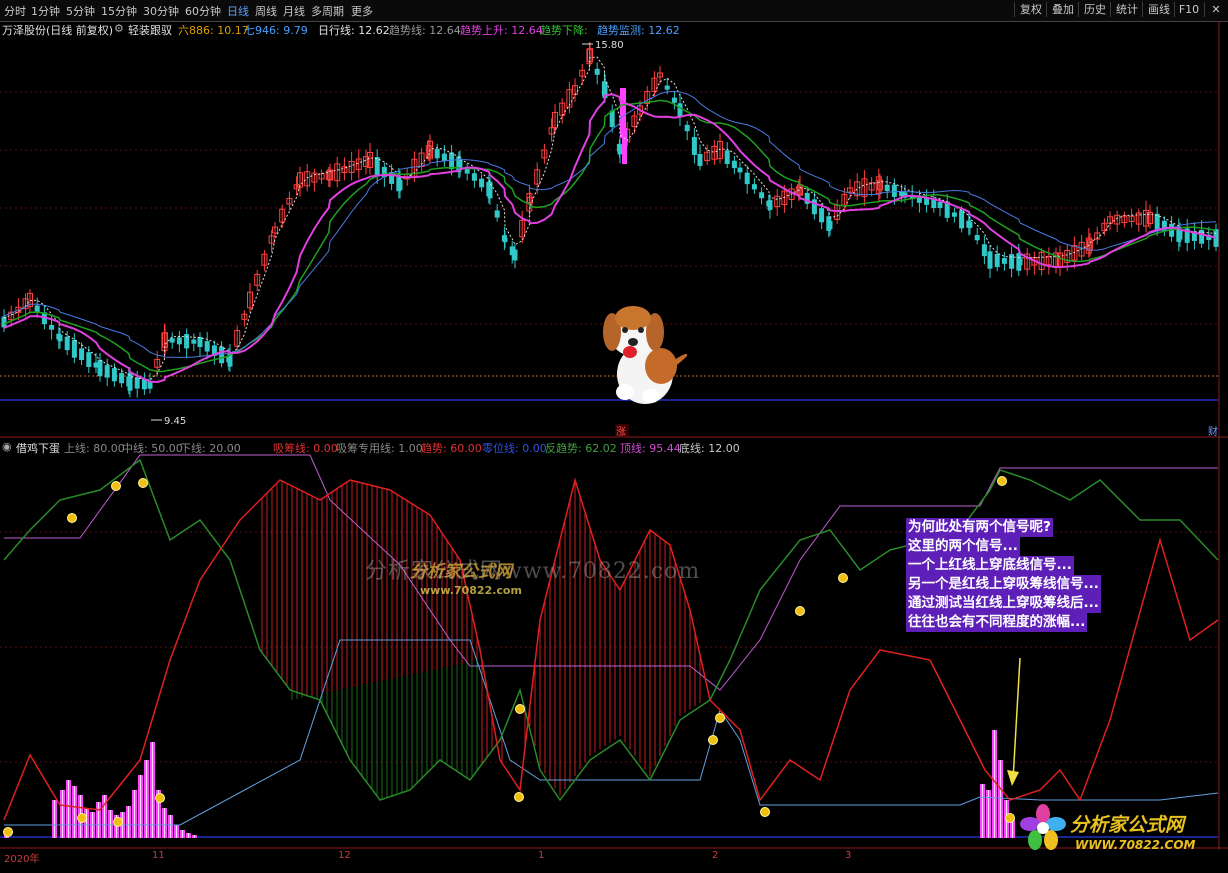 Image resolution: width=1228 pixels, height=873 pixels. Describe the element at coordinates (645, 355) in the screenshot. I see `dog-mascot` at that location.